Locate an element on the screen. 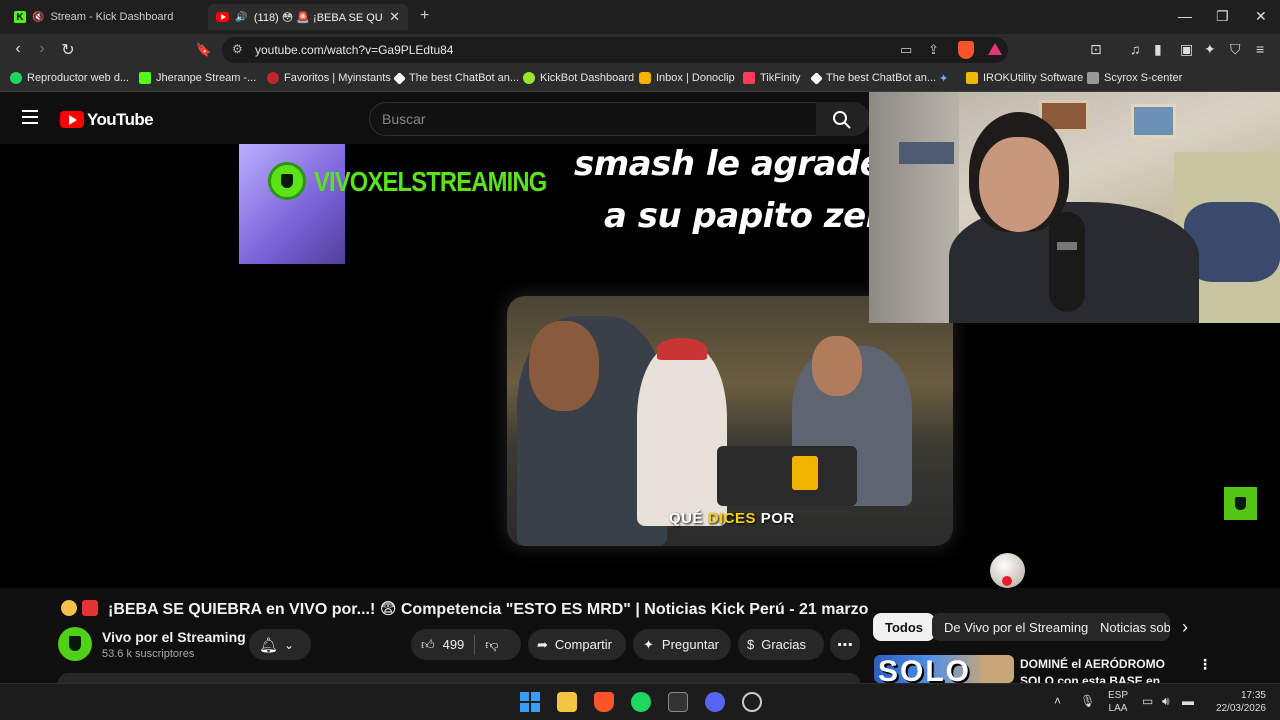 This screenshot has width=1280, height=720. share-button: ➦ Compartir is located at coordinates (577, 644).